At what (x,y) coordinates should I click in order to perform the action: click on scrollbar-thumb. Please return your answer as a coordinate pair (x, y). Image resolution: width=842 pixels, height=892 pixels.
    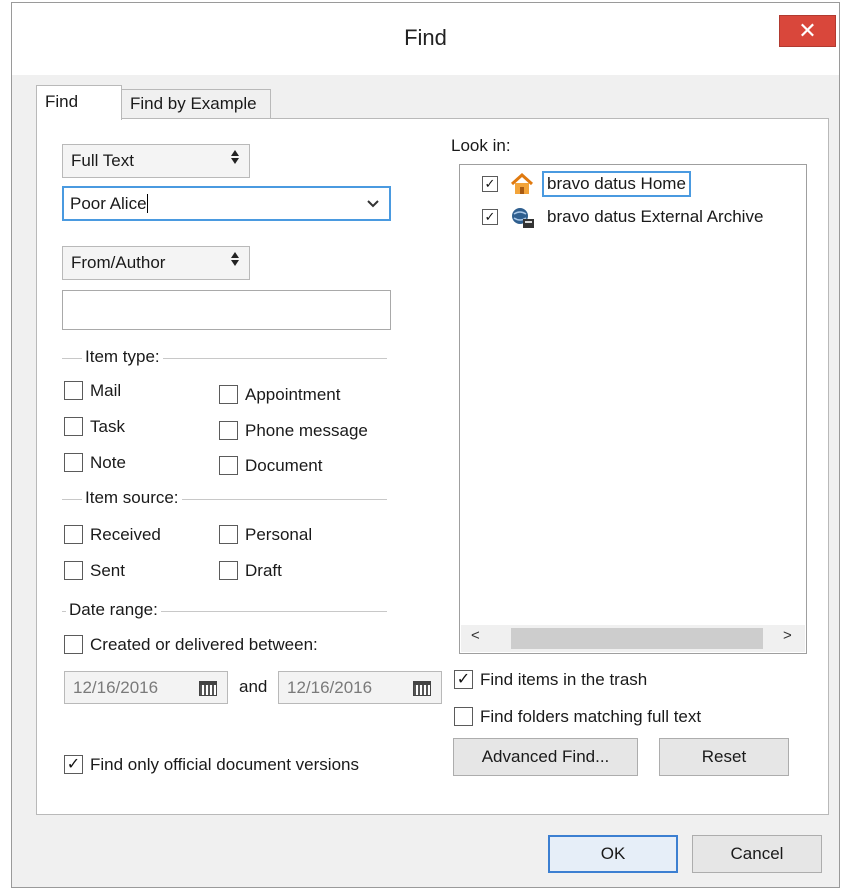
    Looking at the image, I should click on (637, 638).